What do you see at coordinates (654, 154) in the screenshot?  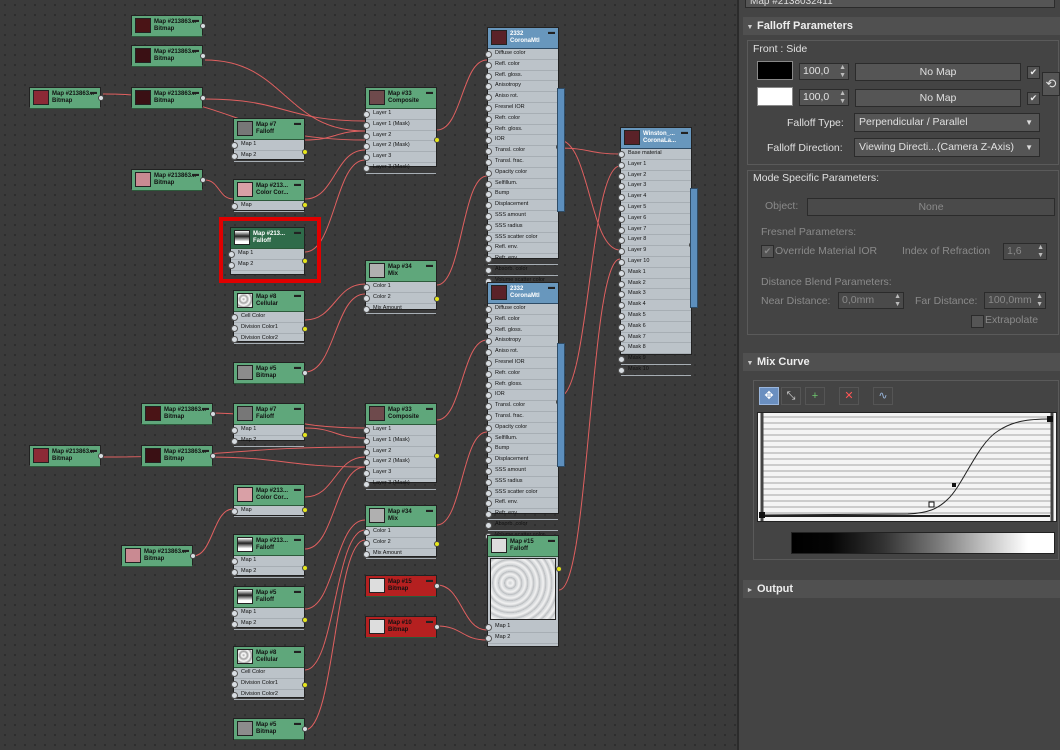 I see `input-slot: Base material` at bounding box center [654, 154].